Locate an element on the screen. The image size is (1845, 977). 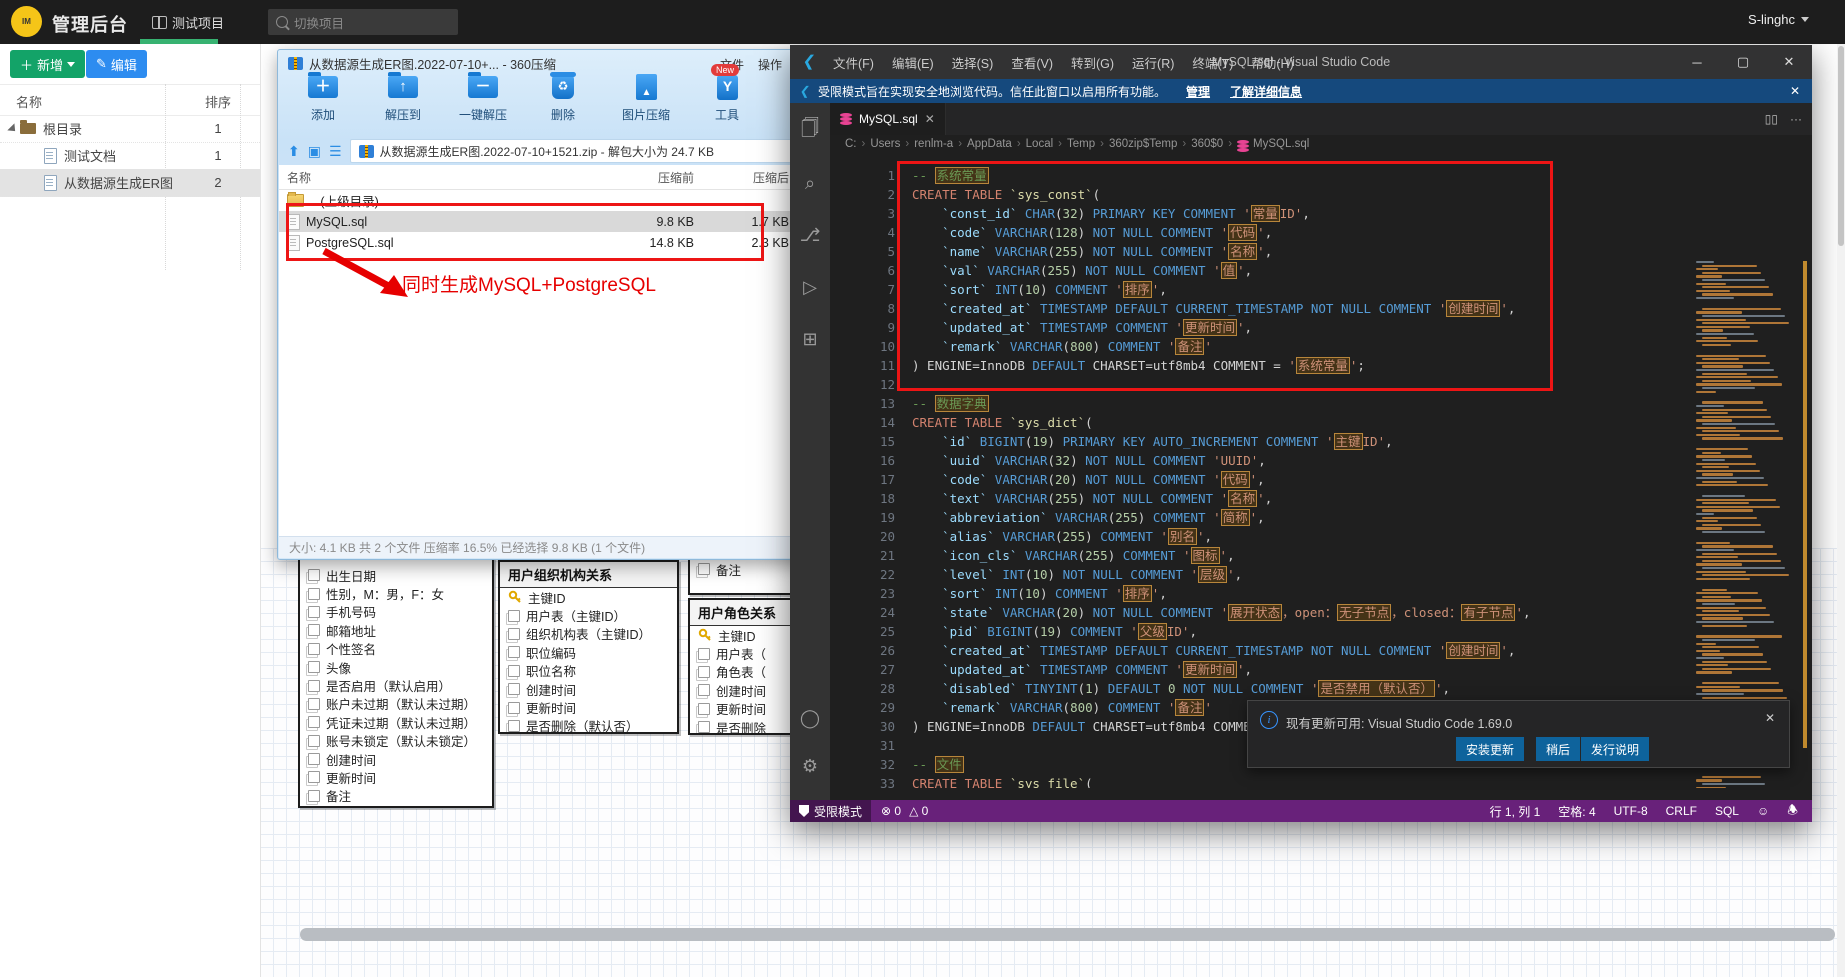
er-field: 是否删除 is located at coordinates (747, 725).